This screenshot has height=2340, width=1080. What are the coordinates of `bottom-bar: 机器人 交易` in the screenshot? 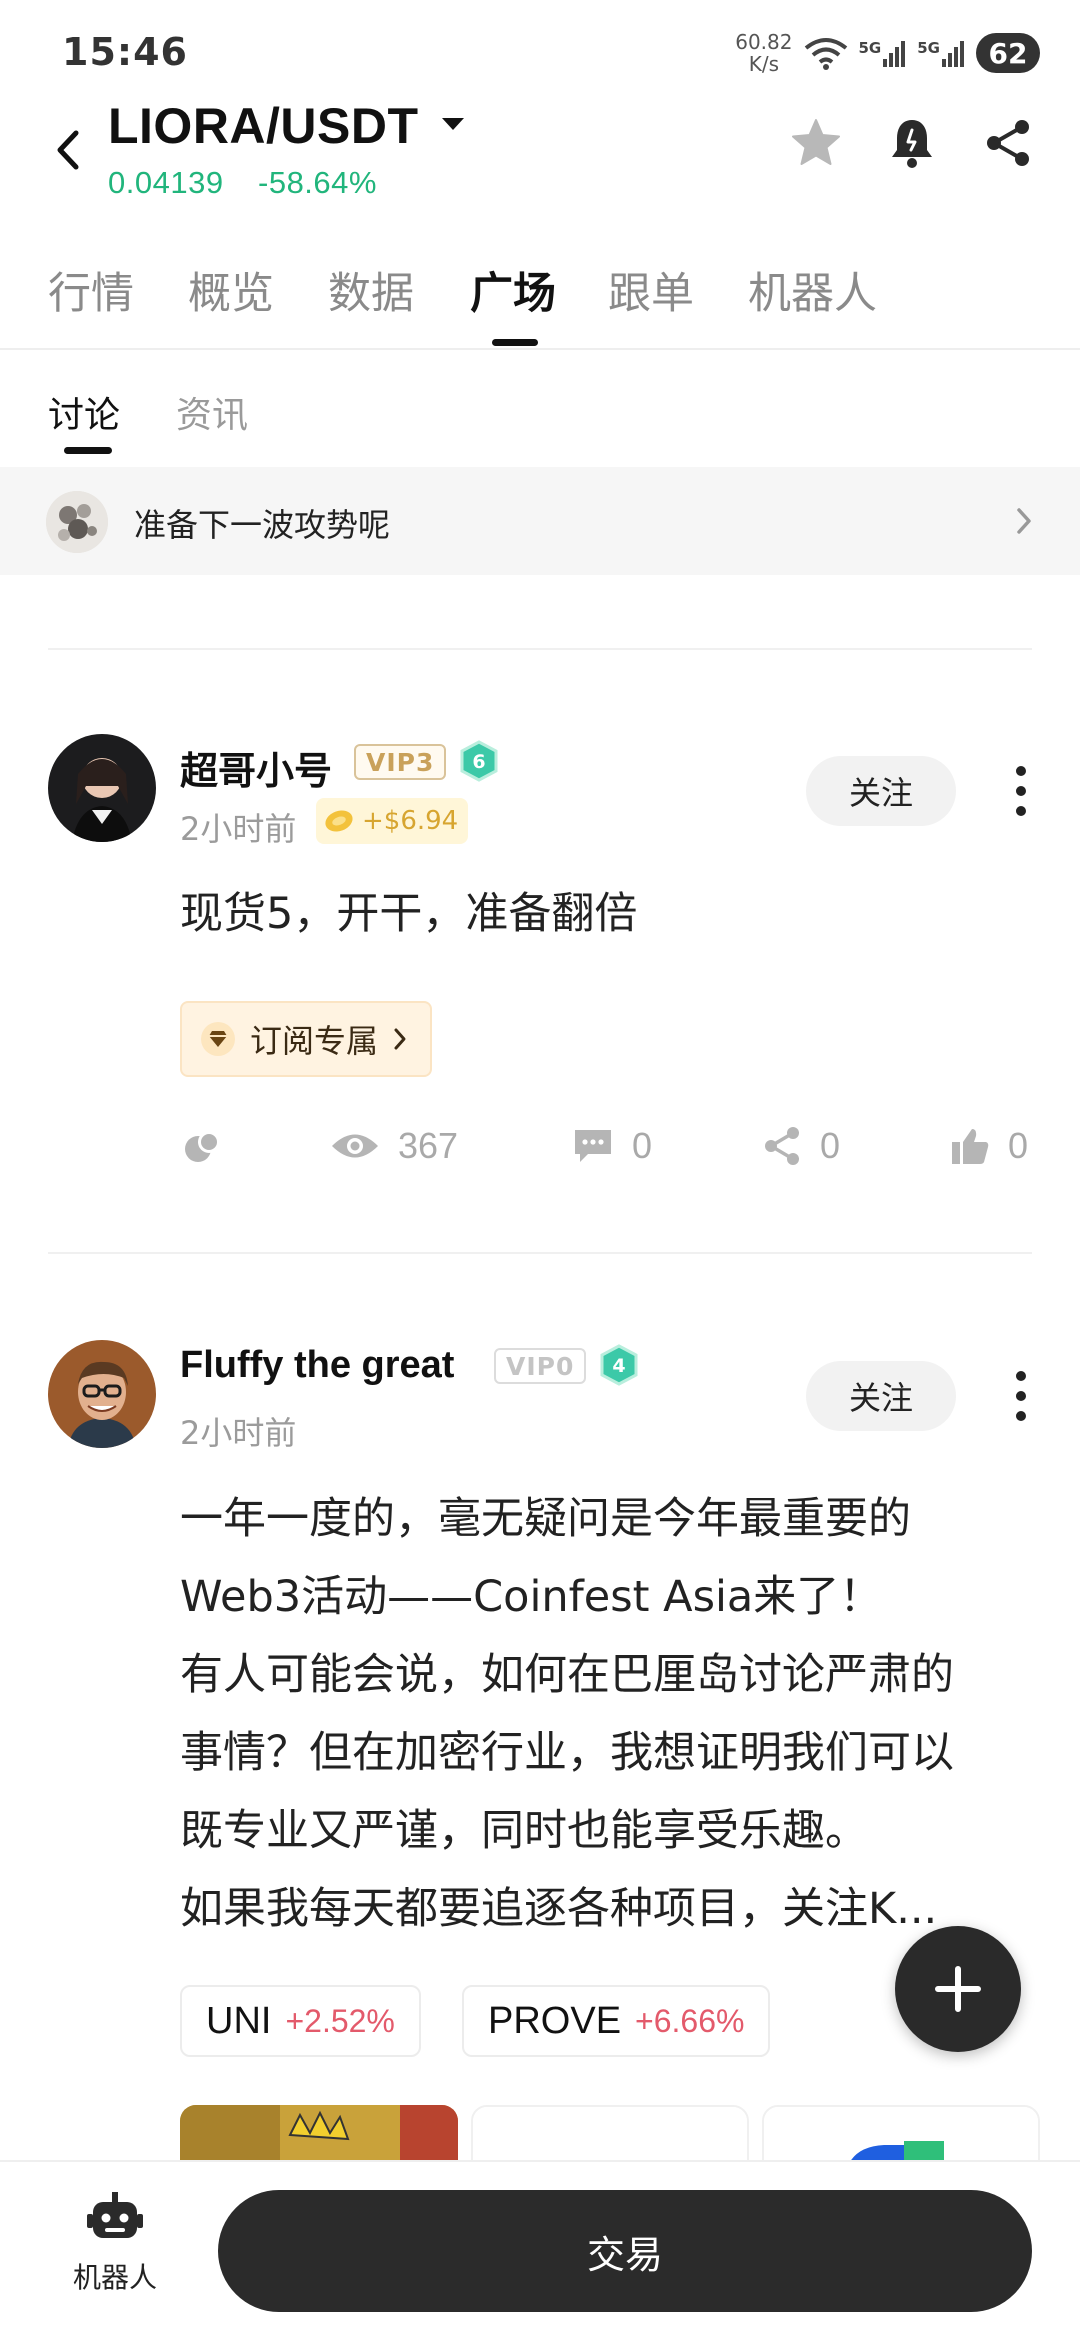 It's located at (540, 2250).